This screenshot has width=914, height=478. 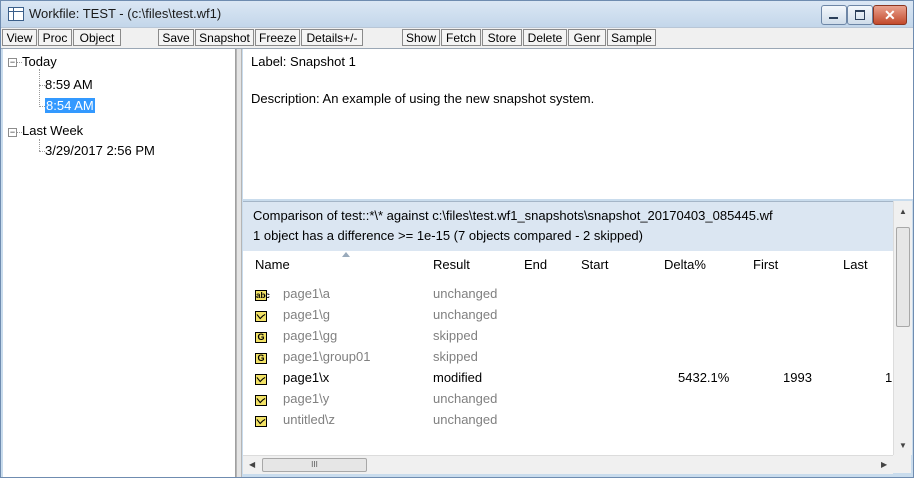 I want to click on tree-node-today: Today, so click(x=39, y=61).